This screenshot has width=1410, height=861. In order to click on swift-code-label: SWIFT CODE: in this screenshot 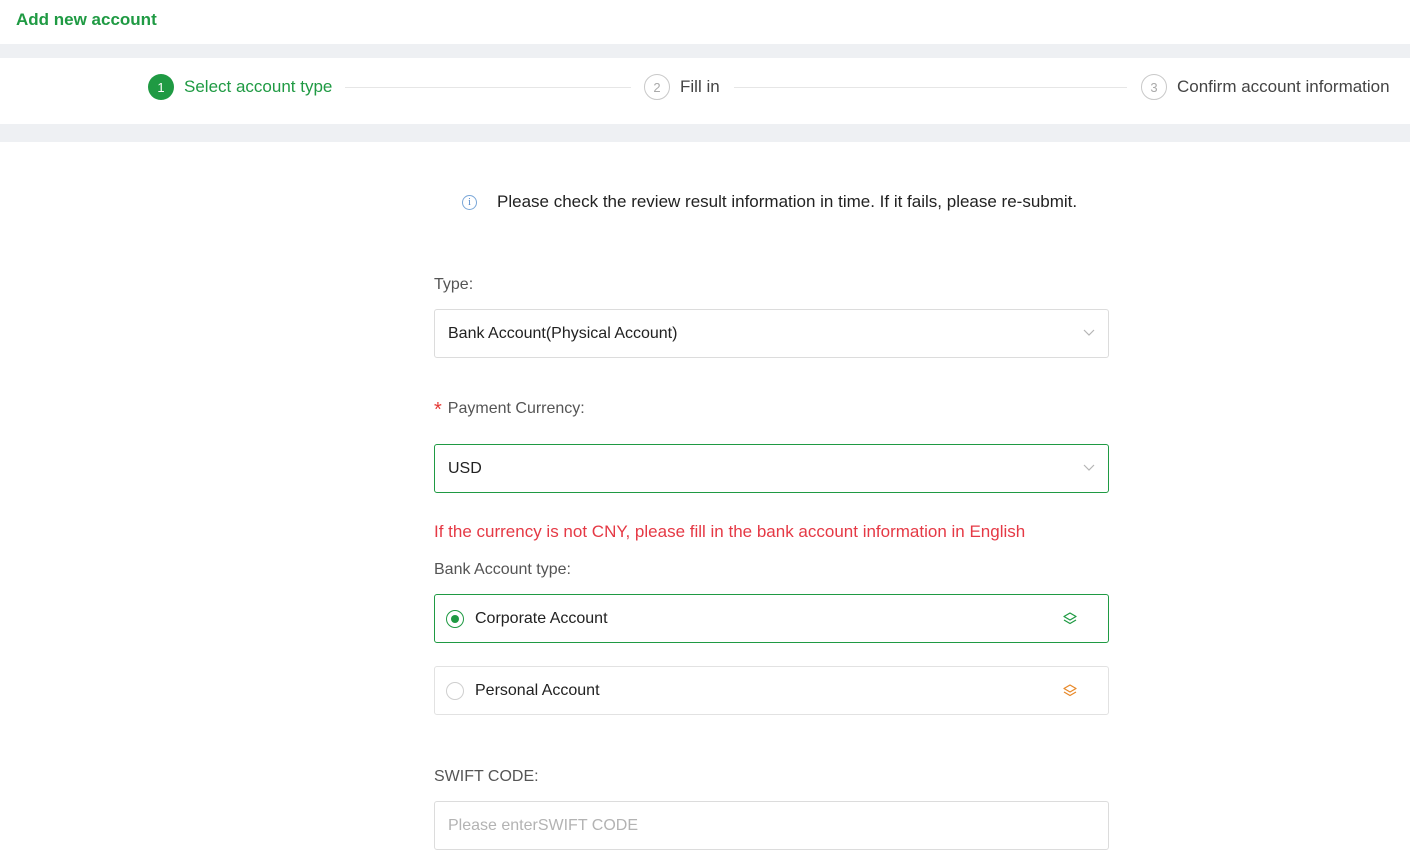, I will do `click(486, 776)`.